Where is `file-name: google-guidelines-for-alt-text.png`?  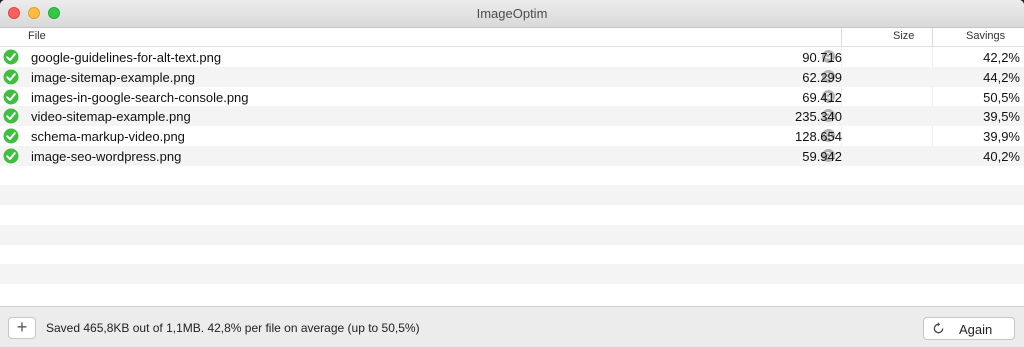
file-name: google-guidelines-for-alt-text.png is located at coordinates (126, 57).